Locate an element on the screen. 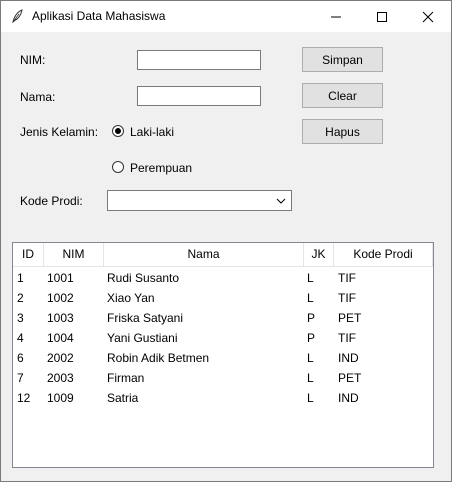 This screenshot has height=482, width=452. column-header-nama: Nama is located at coordinates (204, 254).